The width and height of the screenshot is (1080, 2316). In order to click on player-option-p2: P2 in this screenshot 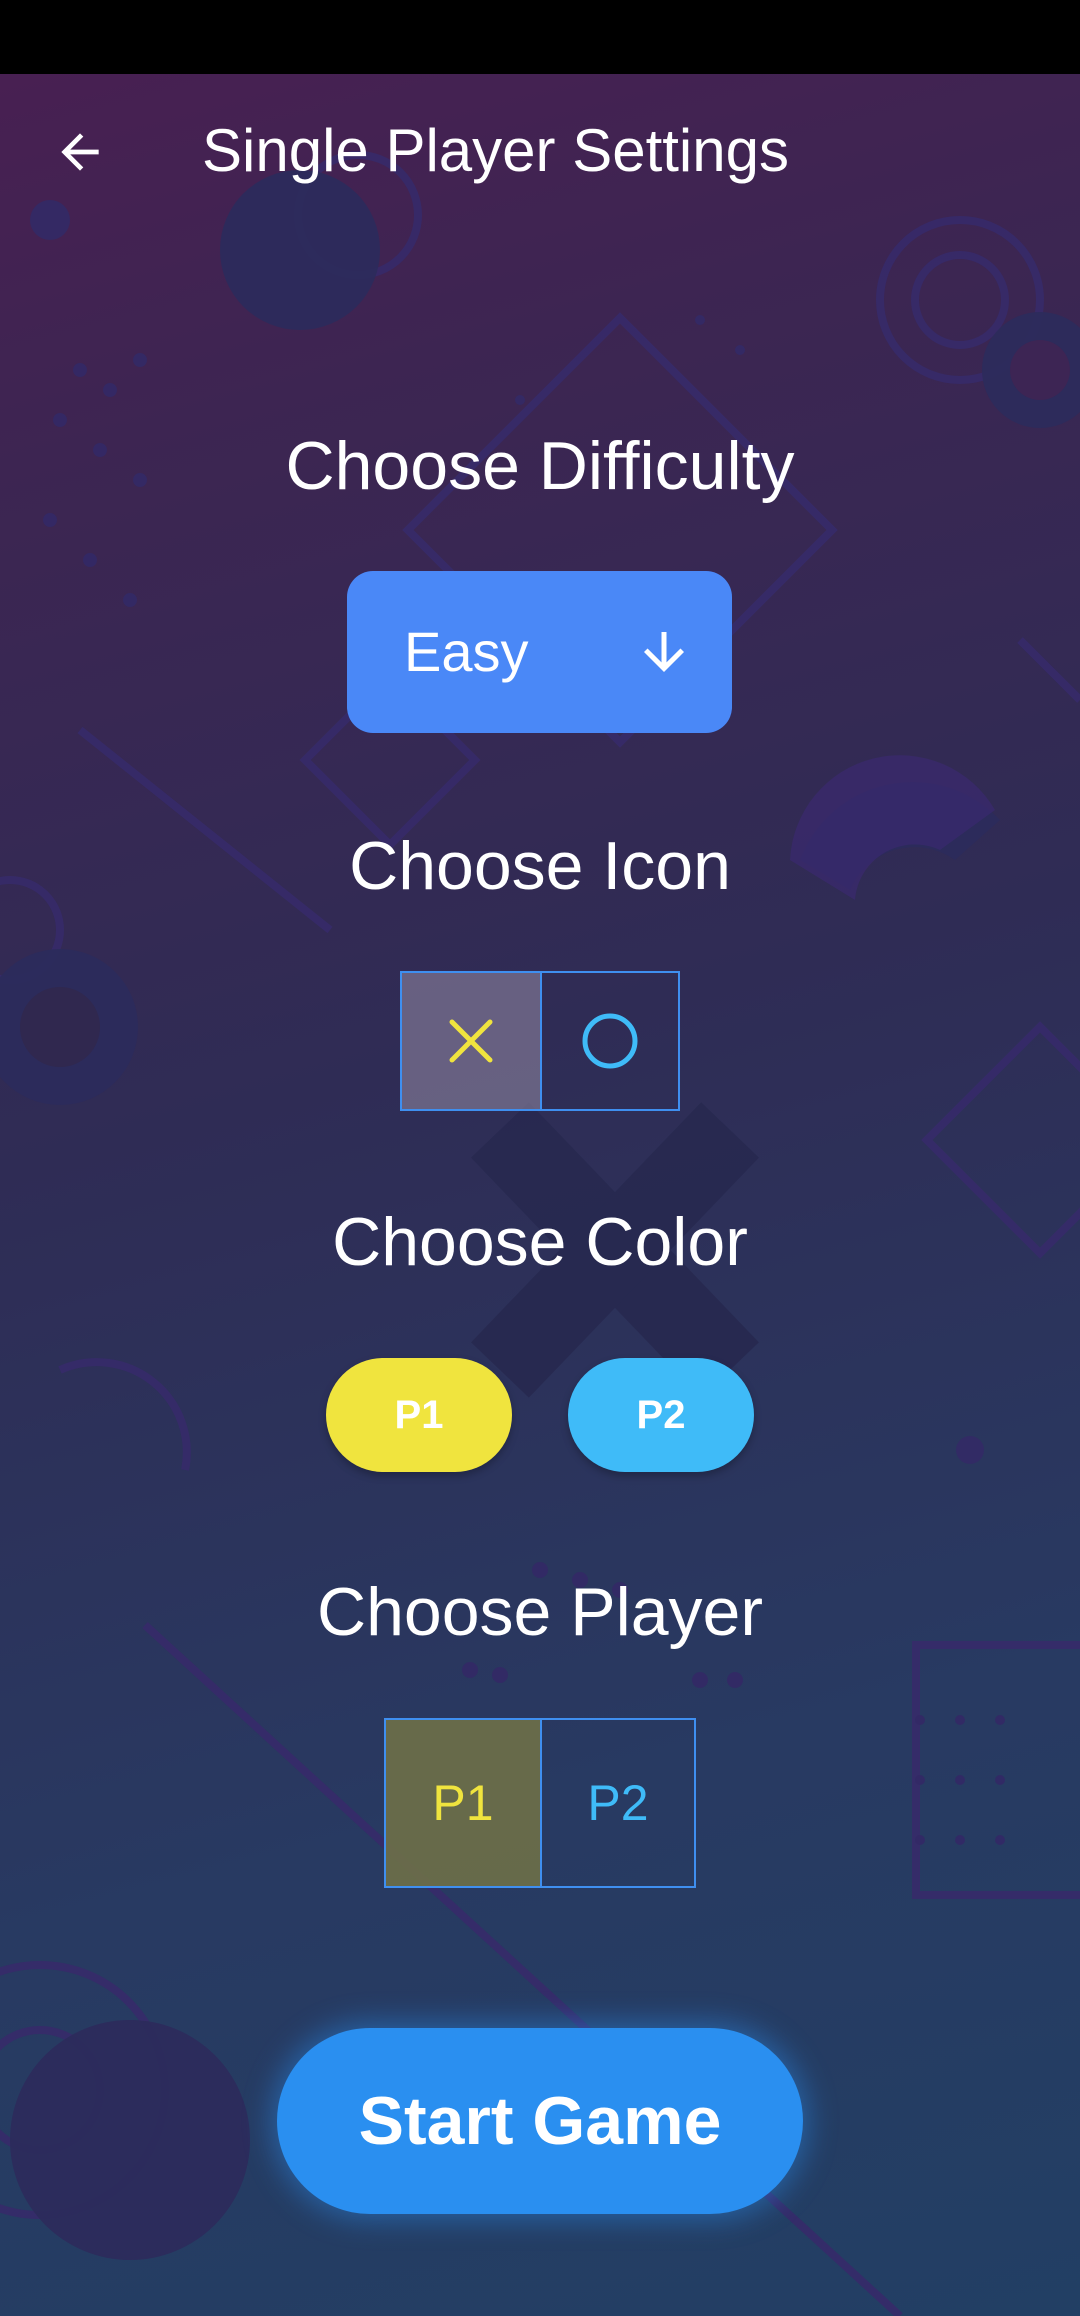, I will do `click(617, 1803)`.